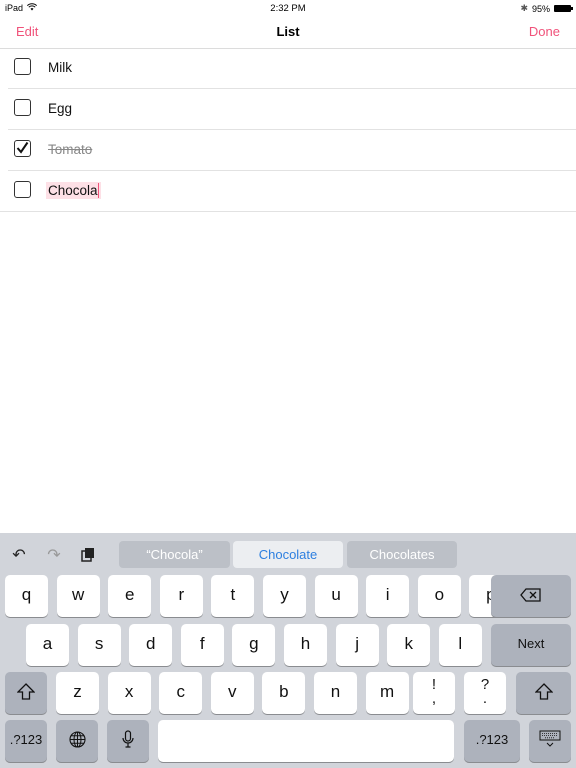 The width and height of the screenshot is (576, 768). Describe the element at coordinates (174, 554) in the screenshot. I see `suggestion-literal: “Chocola”` at that location.